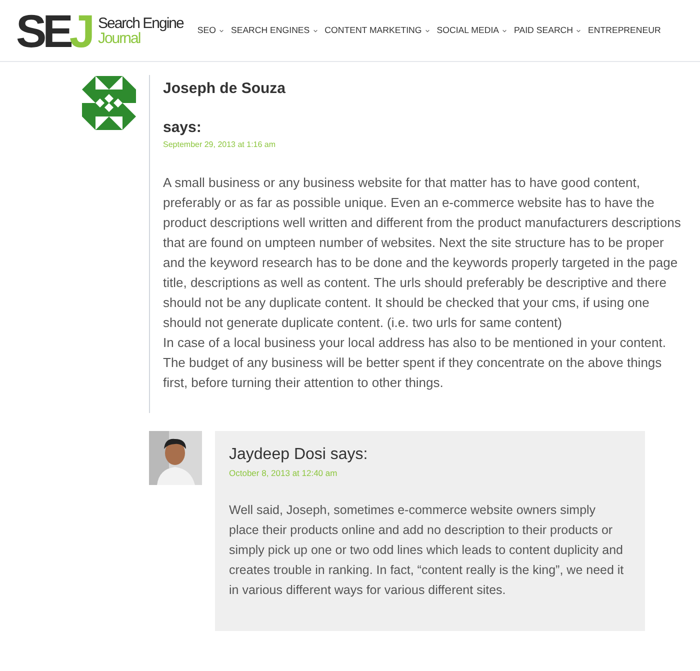 The image size is (700, 671). What do you see at coordinates (182, 128) in the screenshot?
I see `comment-says: says:` at bounding box center [182, 128].